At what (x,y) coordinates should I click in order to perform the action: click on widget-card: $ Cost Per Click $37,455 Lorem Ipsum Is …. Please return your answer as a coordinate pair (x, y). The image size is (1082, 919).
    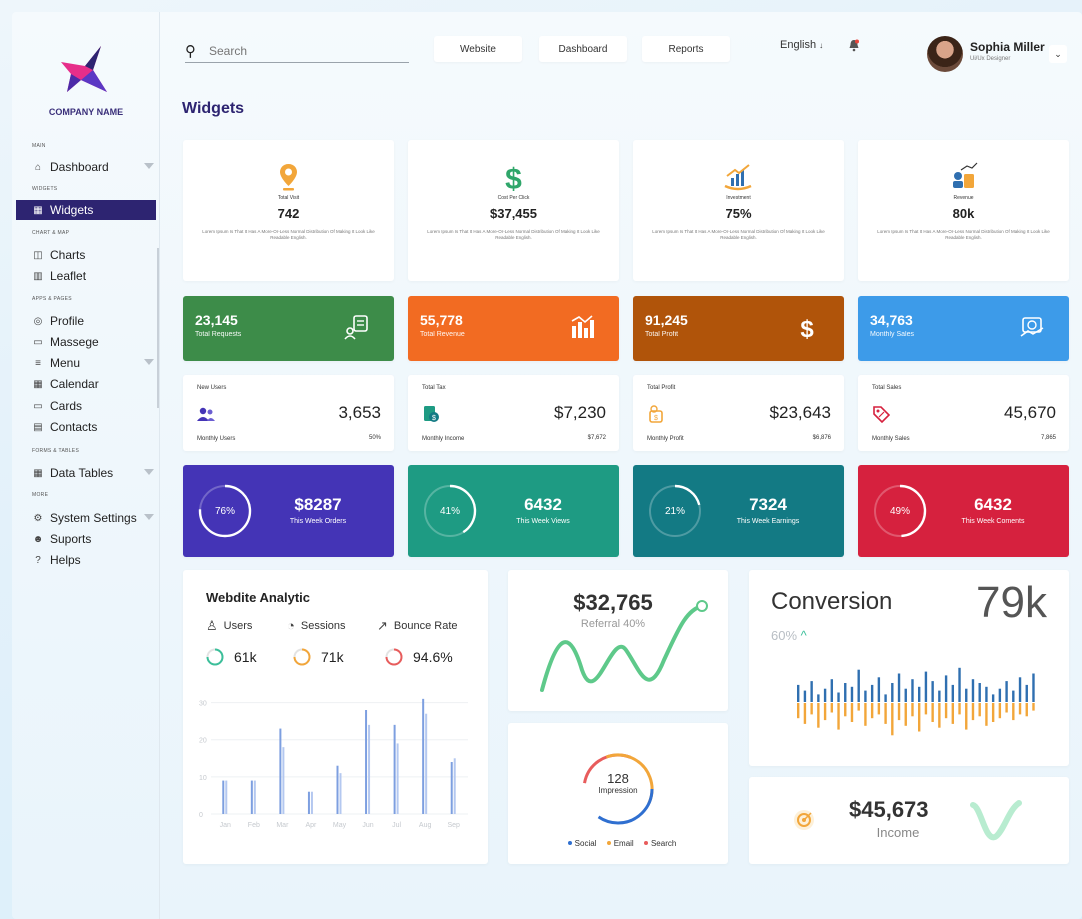
    Looking at the image, I should click on (513, 210).